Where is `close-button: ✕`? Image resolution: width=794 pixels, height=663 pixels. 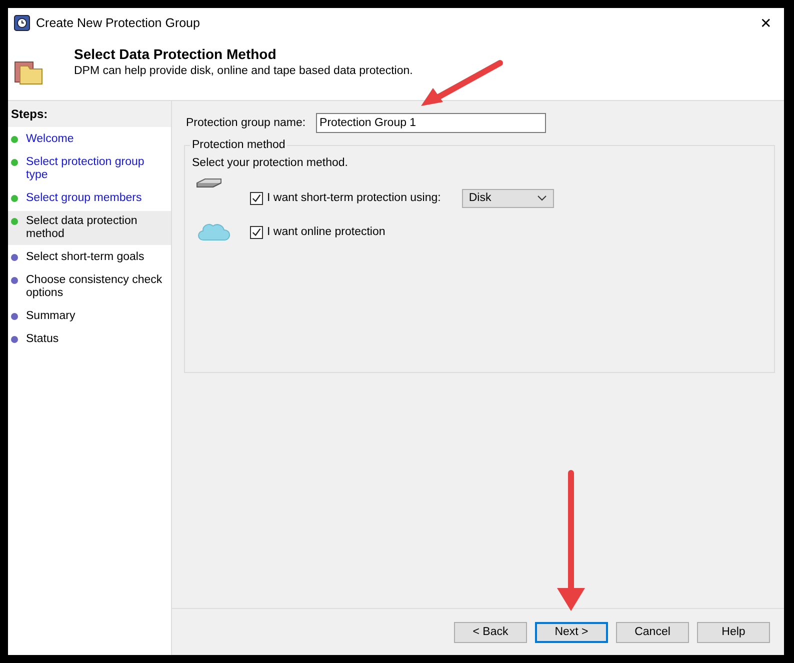
close-button: ✕ is located at coordinates (766, 23).